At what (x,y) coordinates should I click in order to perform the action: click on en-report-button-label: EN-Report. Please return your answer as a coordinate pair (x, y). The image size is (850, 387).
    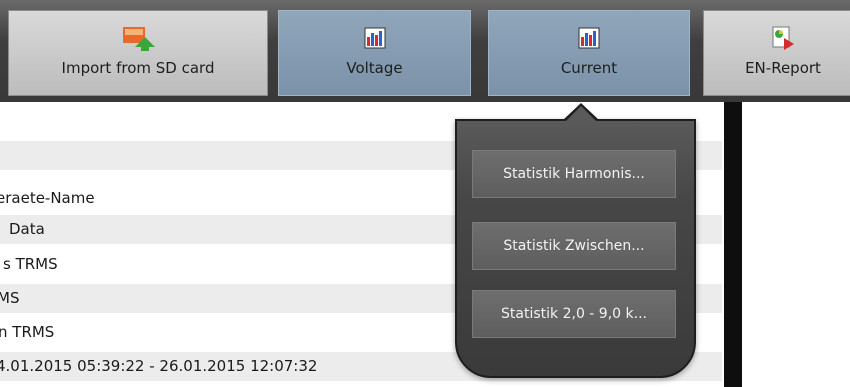
    Looking at the image, I should click on (783, 68).